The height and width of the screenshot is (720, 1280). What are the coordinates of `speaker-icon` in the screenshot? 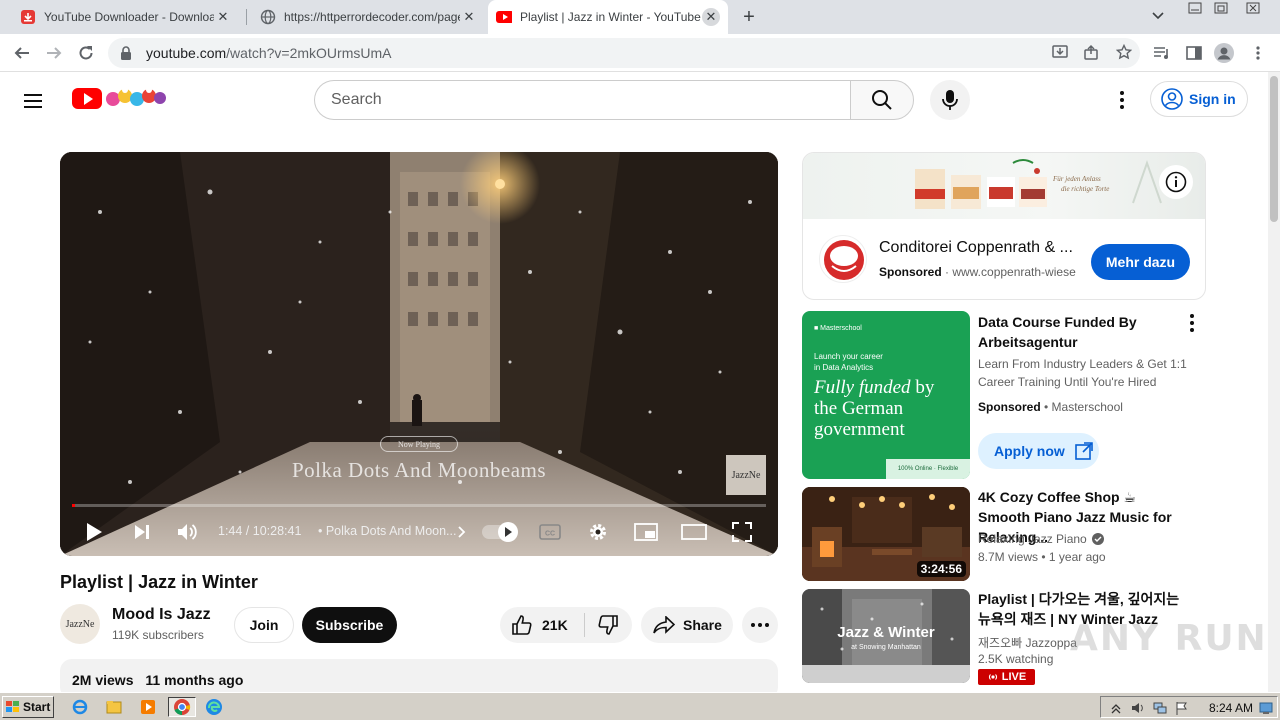 It's located at (1138, 708).